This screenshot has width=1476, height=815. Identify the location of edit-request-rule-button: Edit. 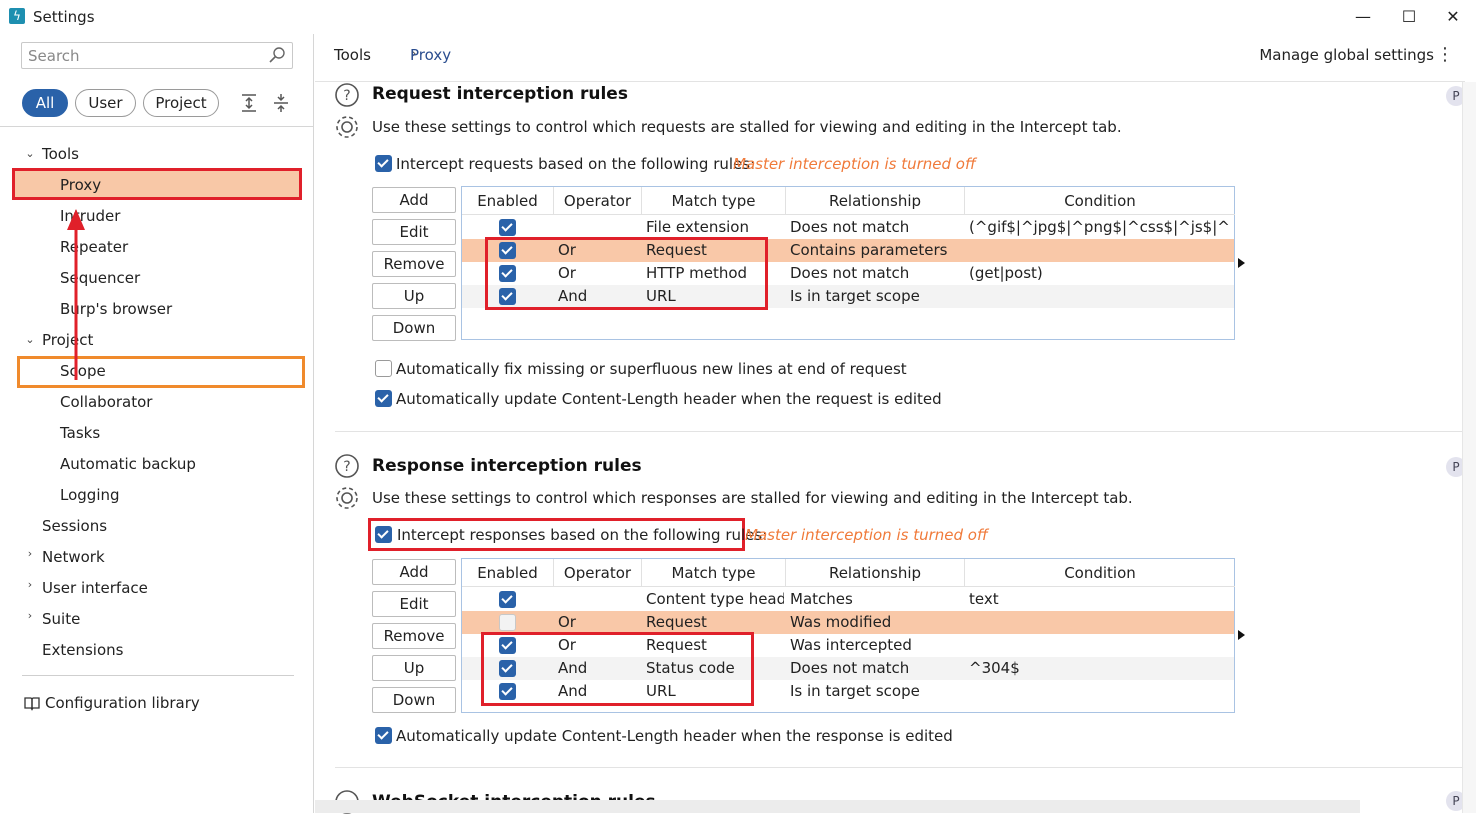
(414, 232).